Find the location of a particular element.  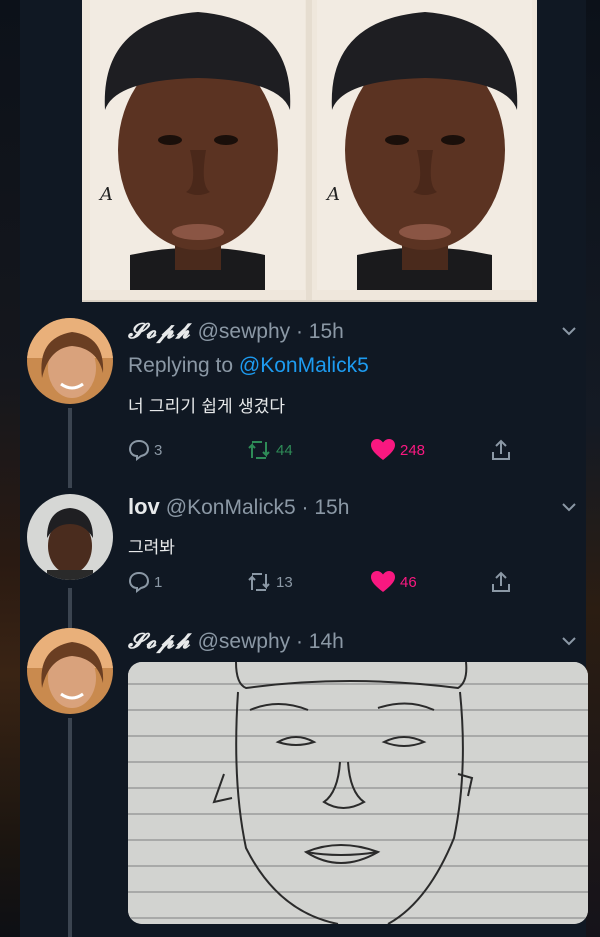

like-button: 248 is located at coordinates (397, 450).